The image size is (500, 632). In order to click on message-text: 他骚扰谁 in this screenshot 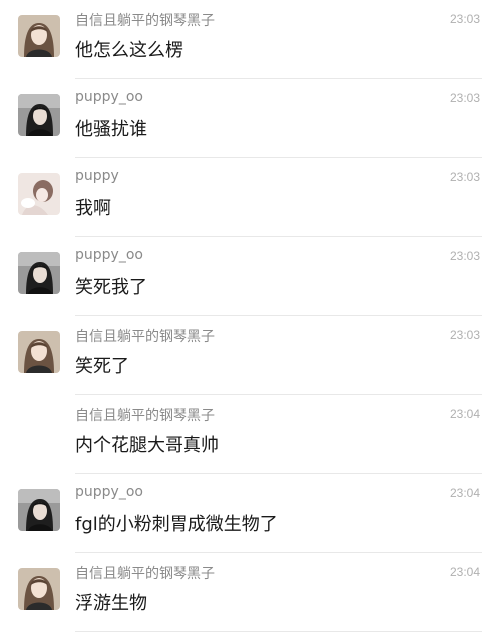, I will do `click(111, 129)`.